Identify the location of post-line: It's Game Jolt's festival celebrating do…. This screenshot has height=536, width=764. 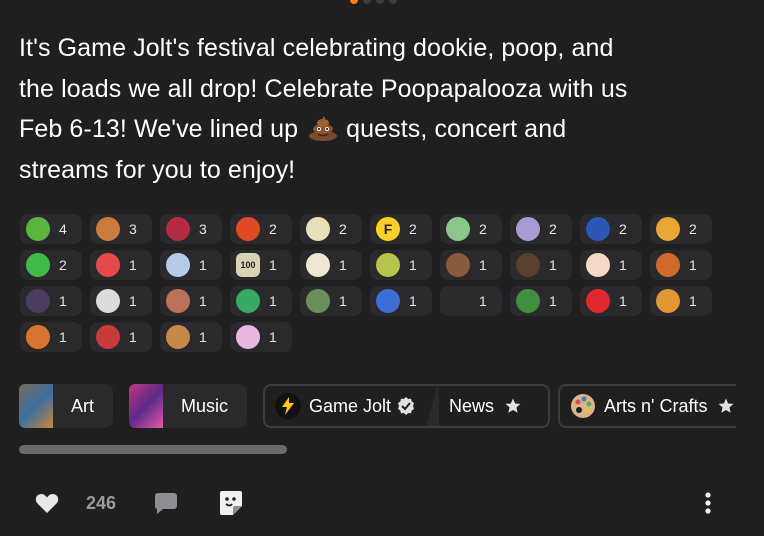
(316, 48).